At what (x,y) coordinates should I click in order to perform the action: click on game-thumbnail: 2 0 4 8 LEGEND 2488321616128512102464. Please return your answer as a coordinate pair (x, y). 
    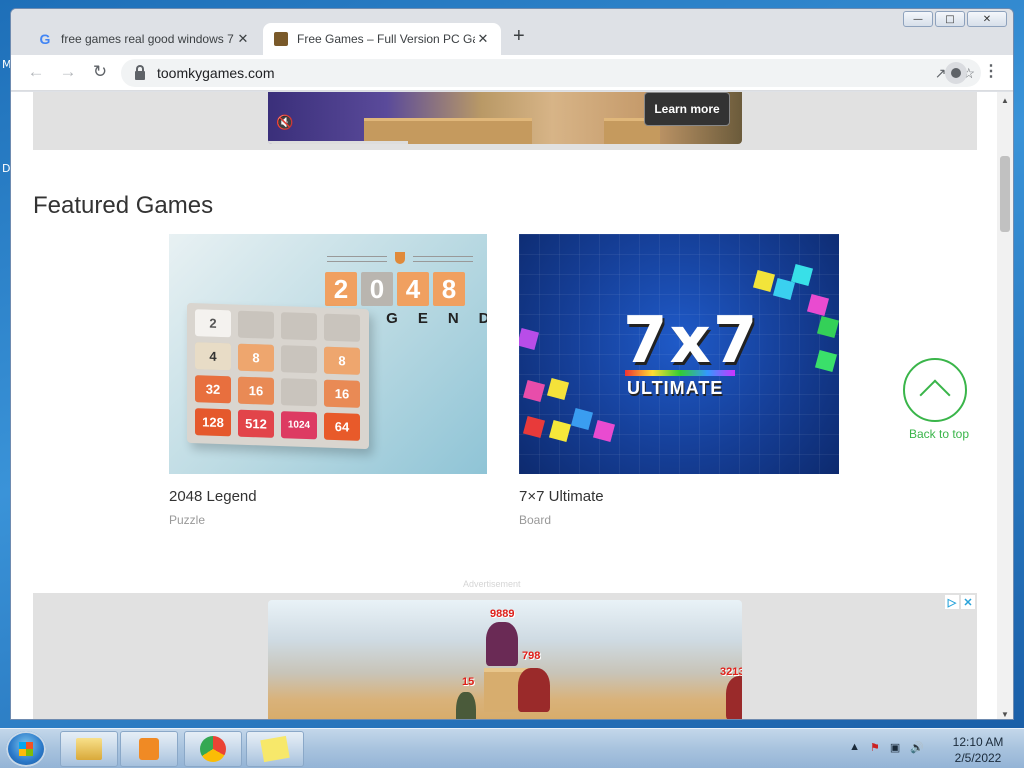
    Looking at the image, I should click on (328, 354).